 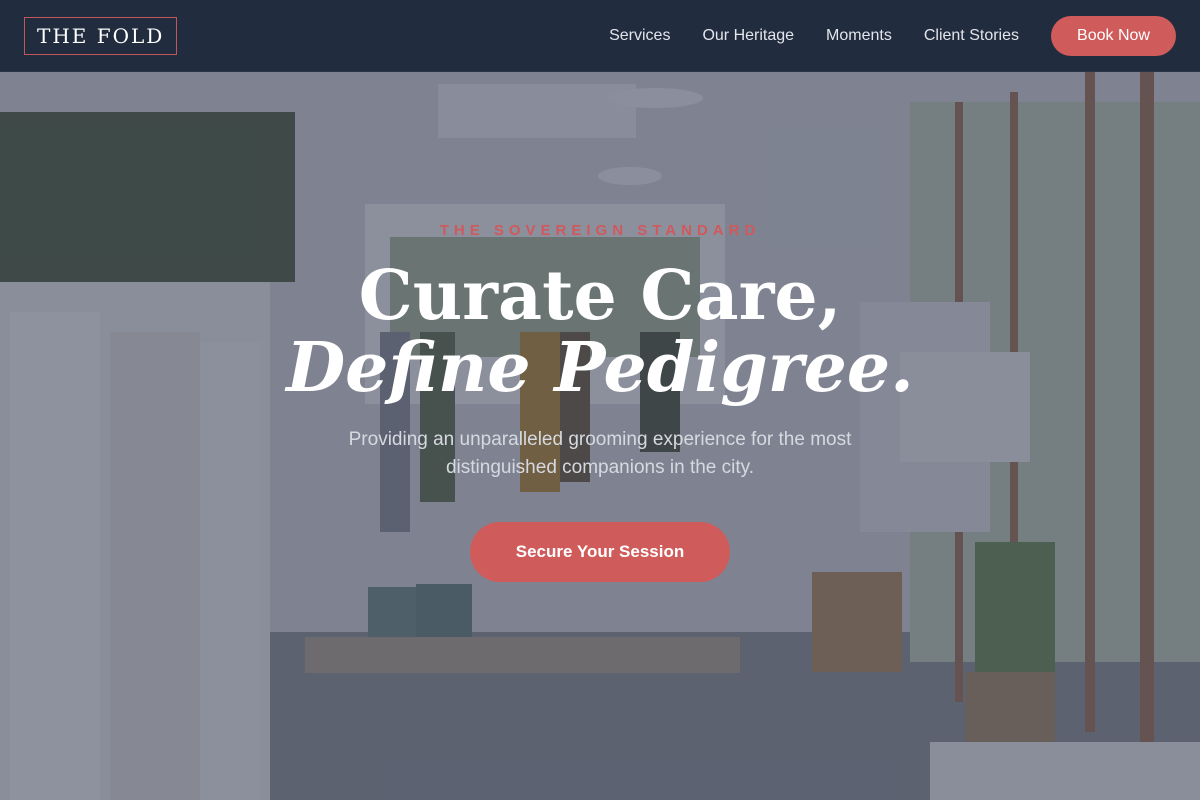 I want to click on hero-headline-line2: Define Pedigree., so click(x=600, y=368).